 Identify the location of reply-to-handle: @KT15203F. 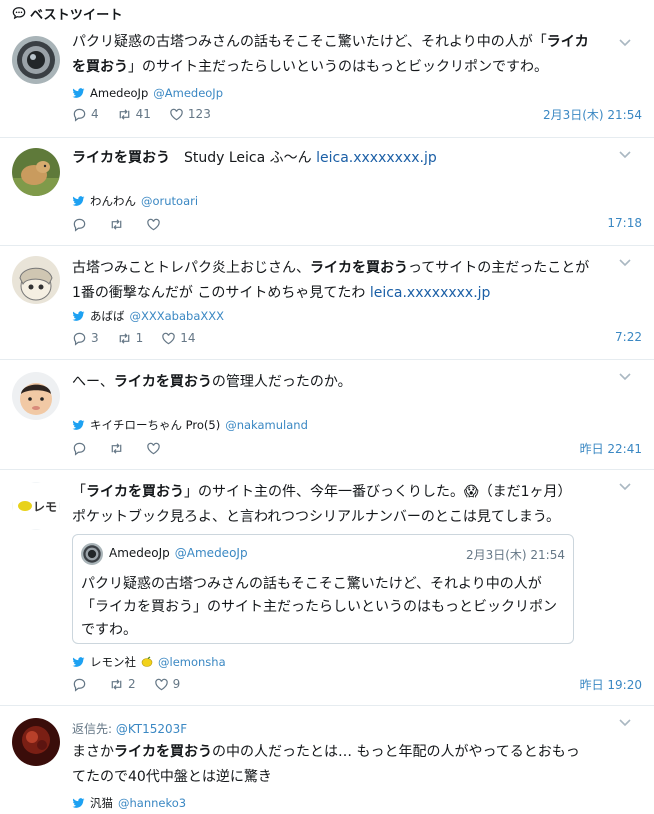
(151, 729).